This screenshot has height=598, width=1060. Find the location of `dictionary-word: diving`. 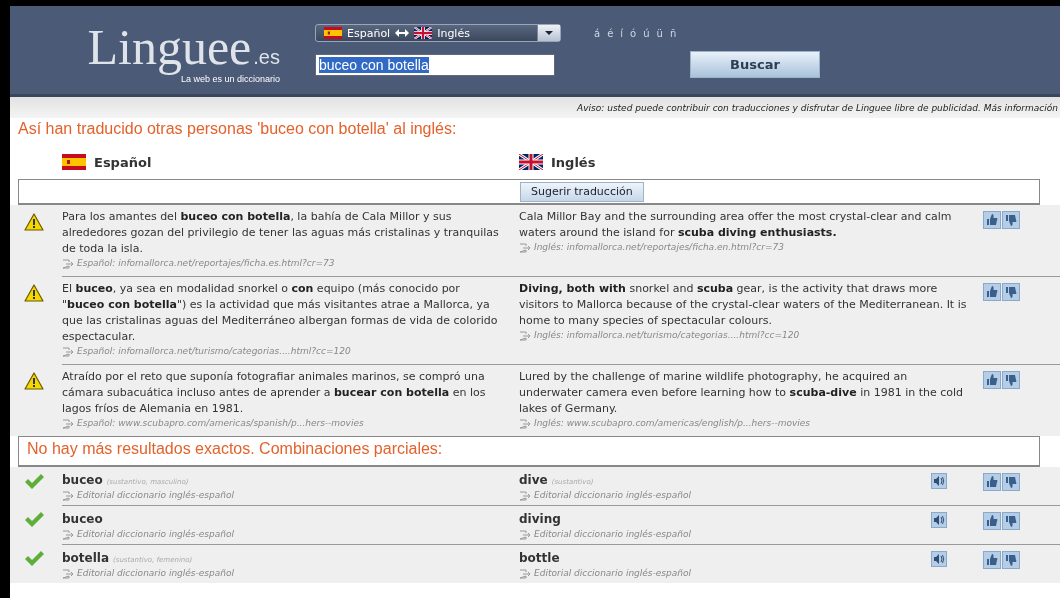

dictionary-word: diving is located at coordinates (540, 519).